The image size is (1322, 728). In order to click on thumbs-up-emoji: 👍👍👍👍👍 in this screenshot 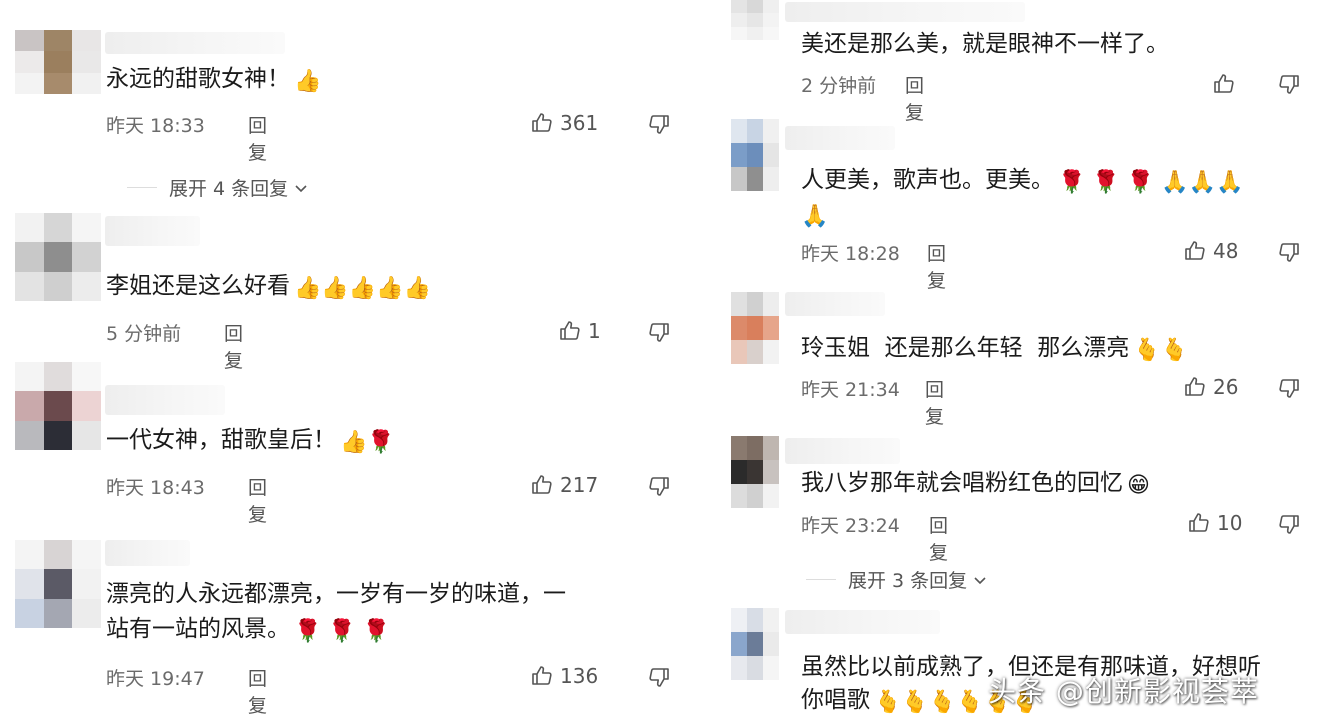, I will do `click(362, 288)`.